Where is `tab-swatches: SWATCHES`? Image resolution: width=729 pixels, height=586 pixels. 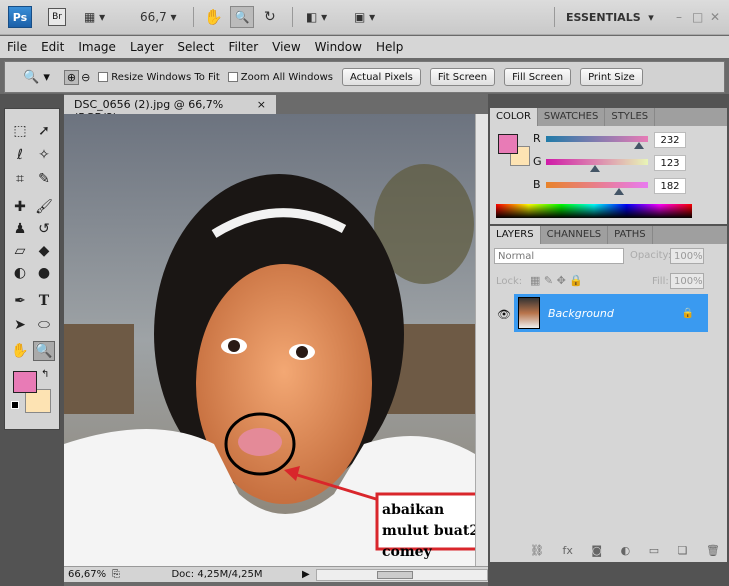 tab-swatches: SWATCHES is located at coordinates (572, 117).